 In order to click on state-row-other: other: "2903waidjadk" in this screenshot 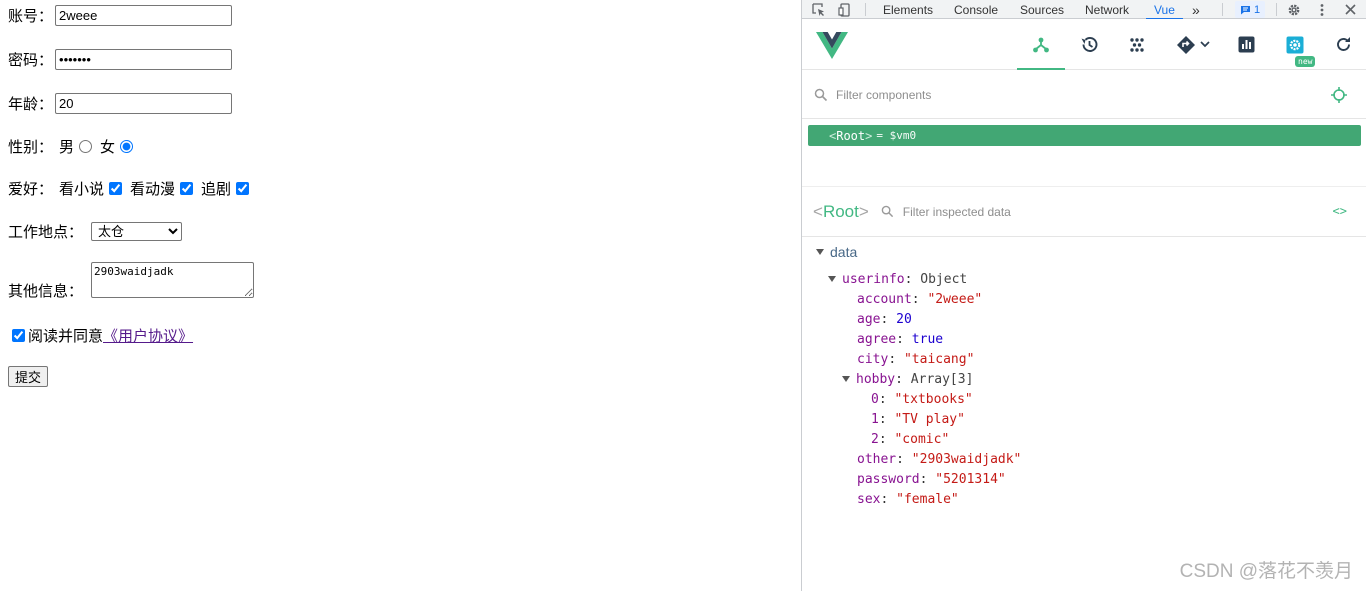, I will do `click(939, 459)`.